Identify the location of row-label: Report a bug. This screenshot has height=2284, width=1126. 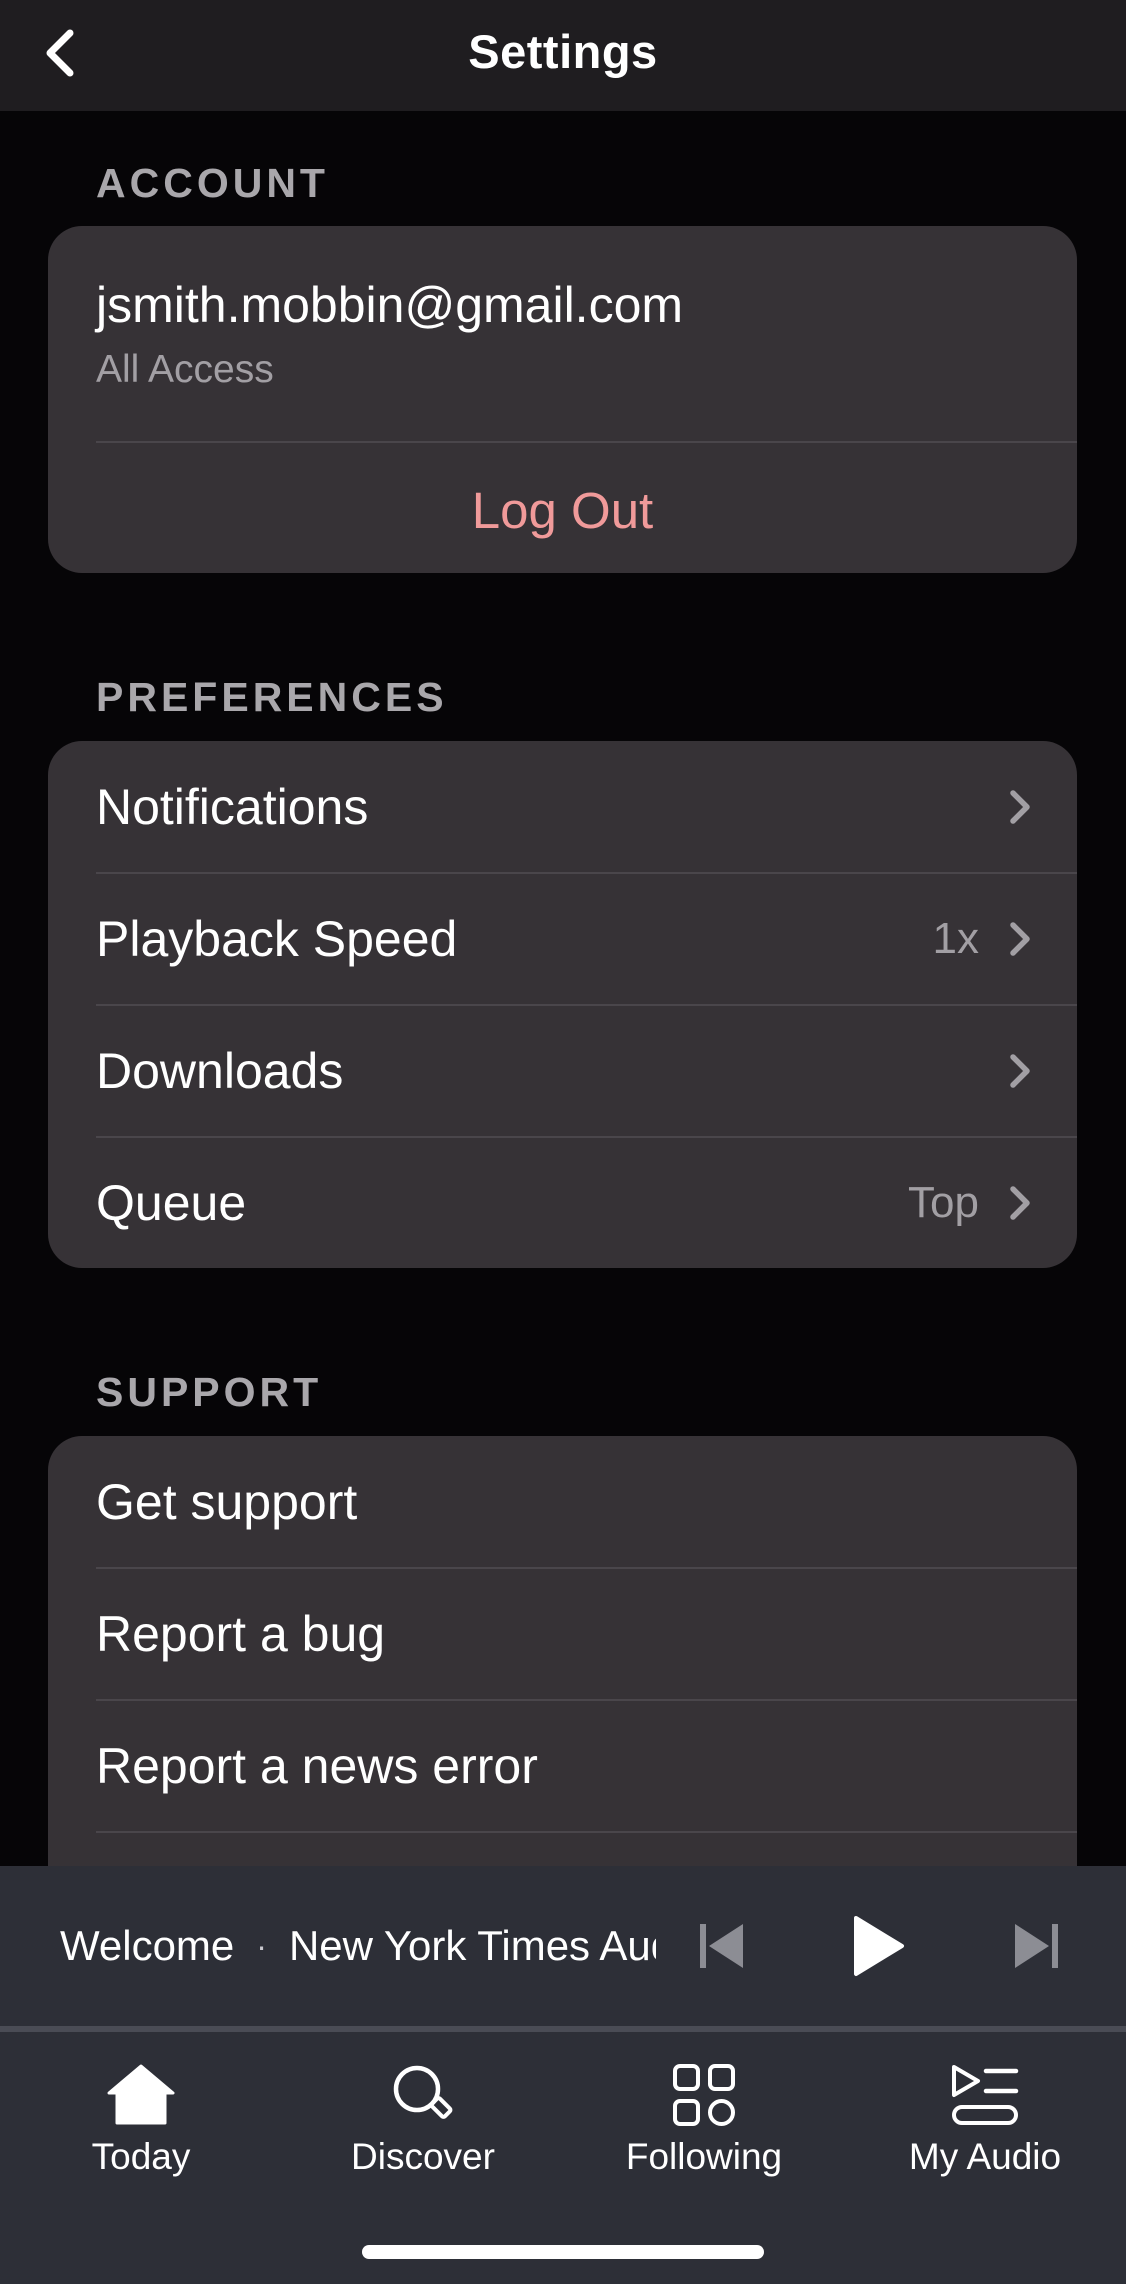
(241, 1633).